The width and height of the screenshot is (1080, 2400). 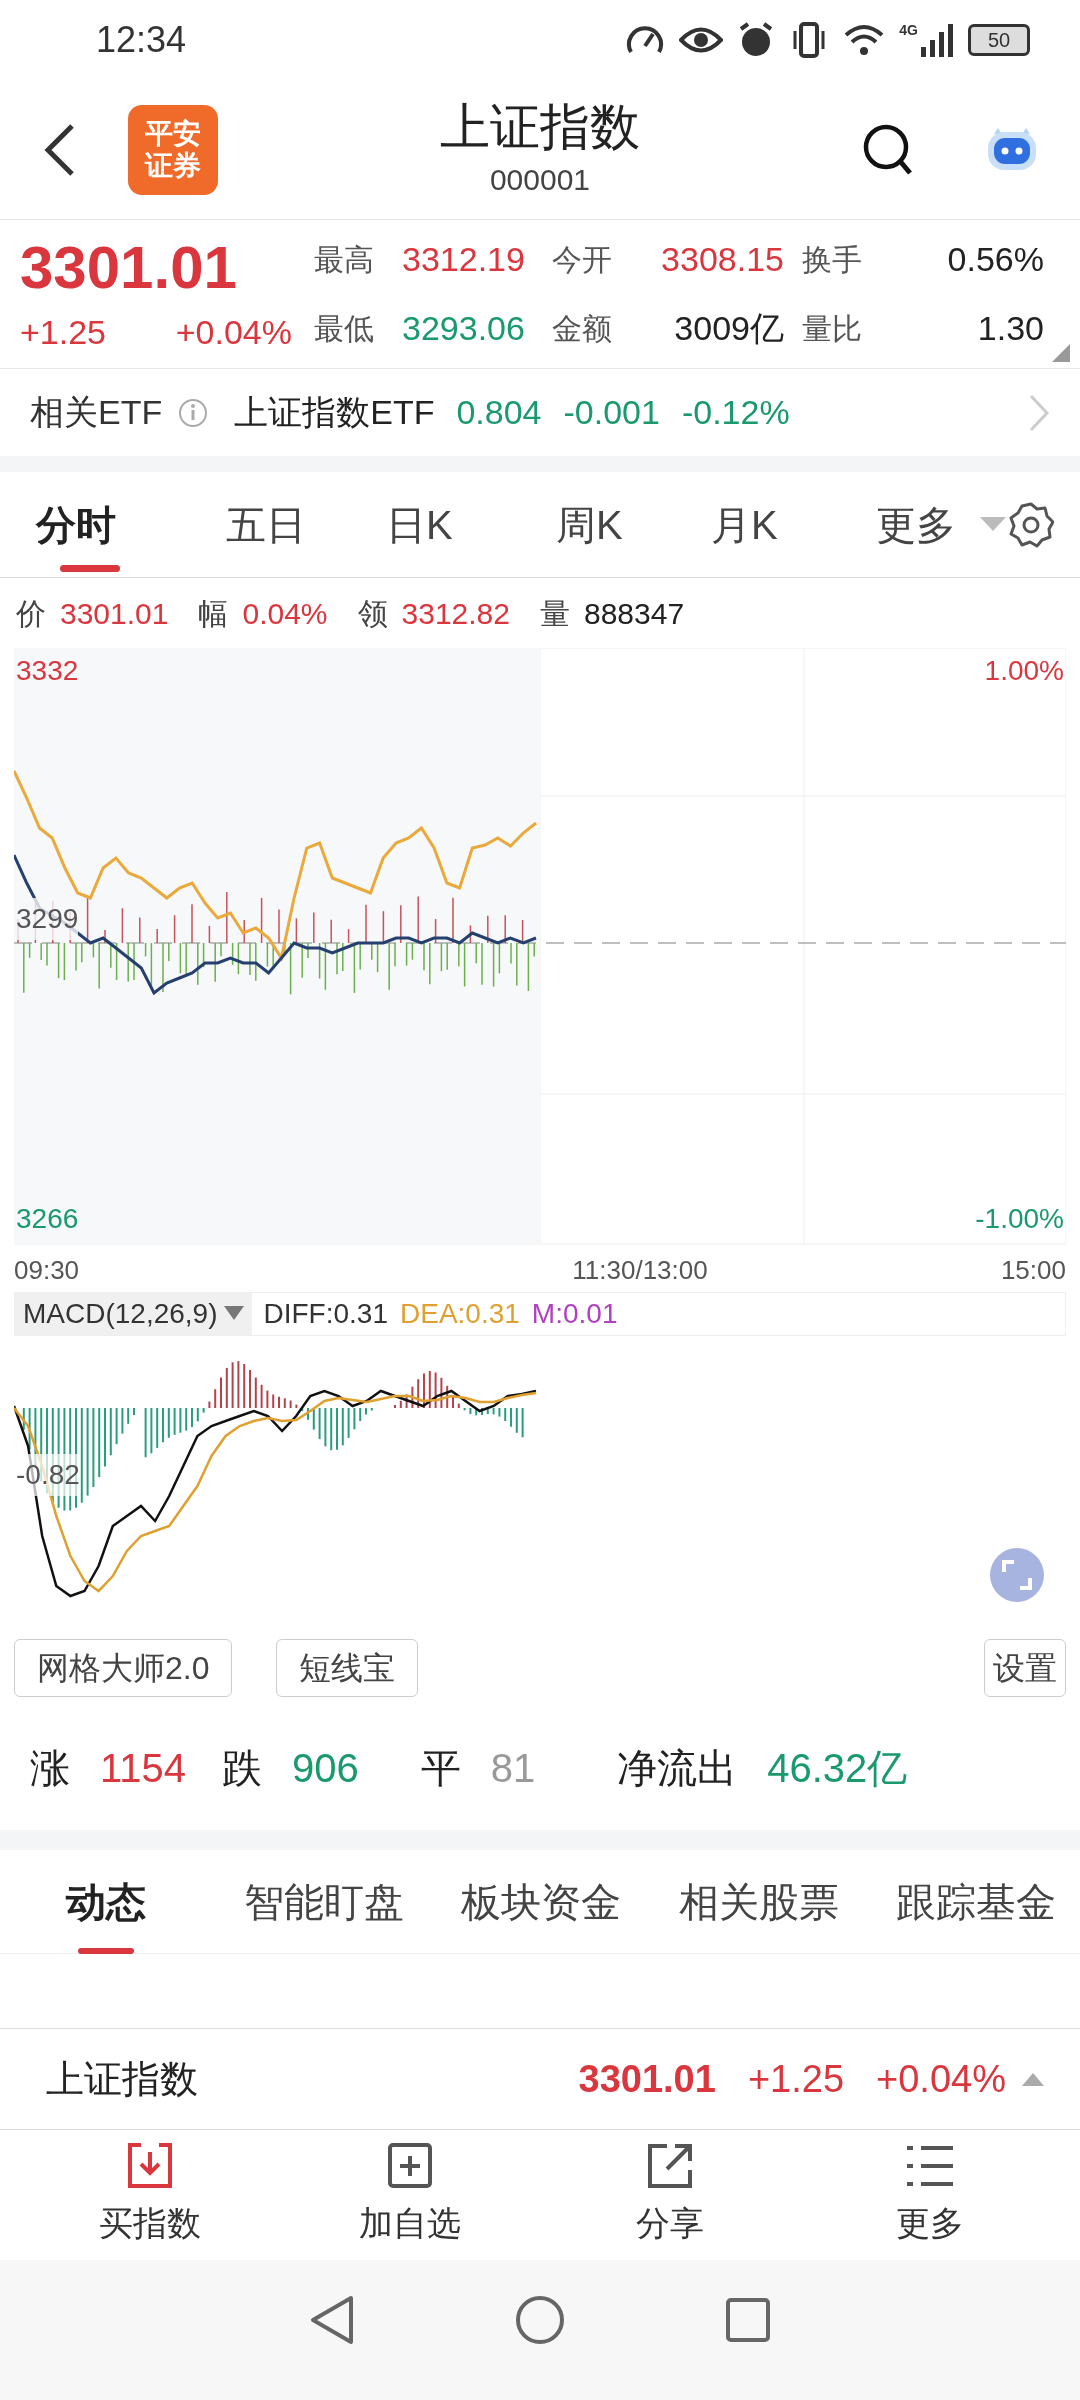 What do you see at coordinates (677, 1768) in the screenshot?
I see `net-flow-label: 净流出` at bounding box center [677, 1768].